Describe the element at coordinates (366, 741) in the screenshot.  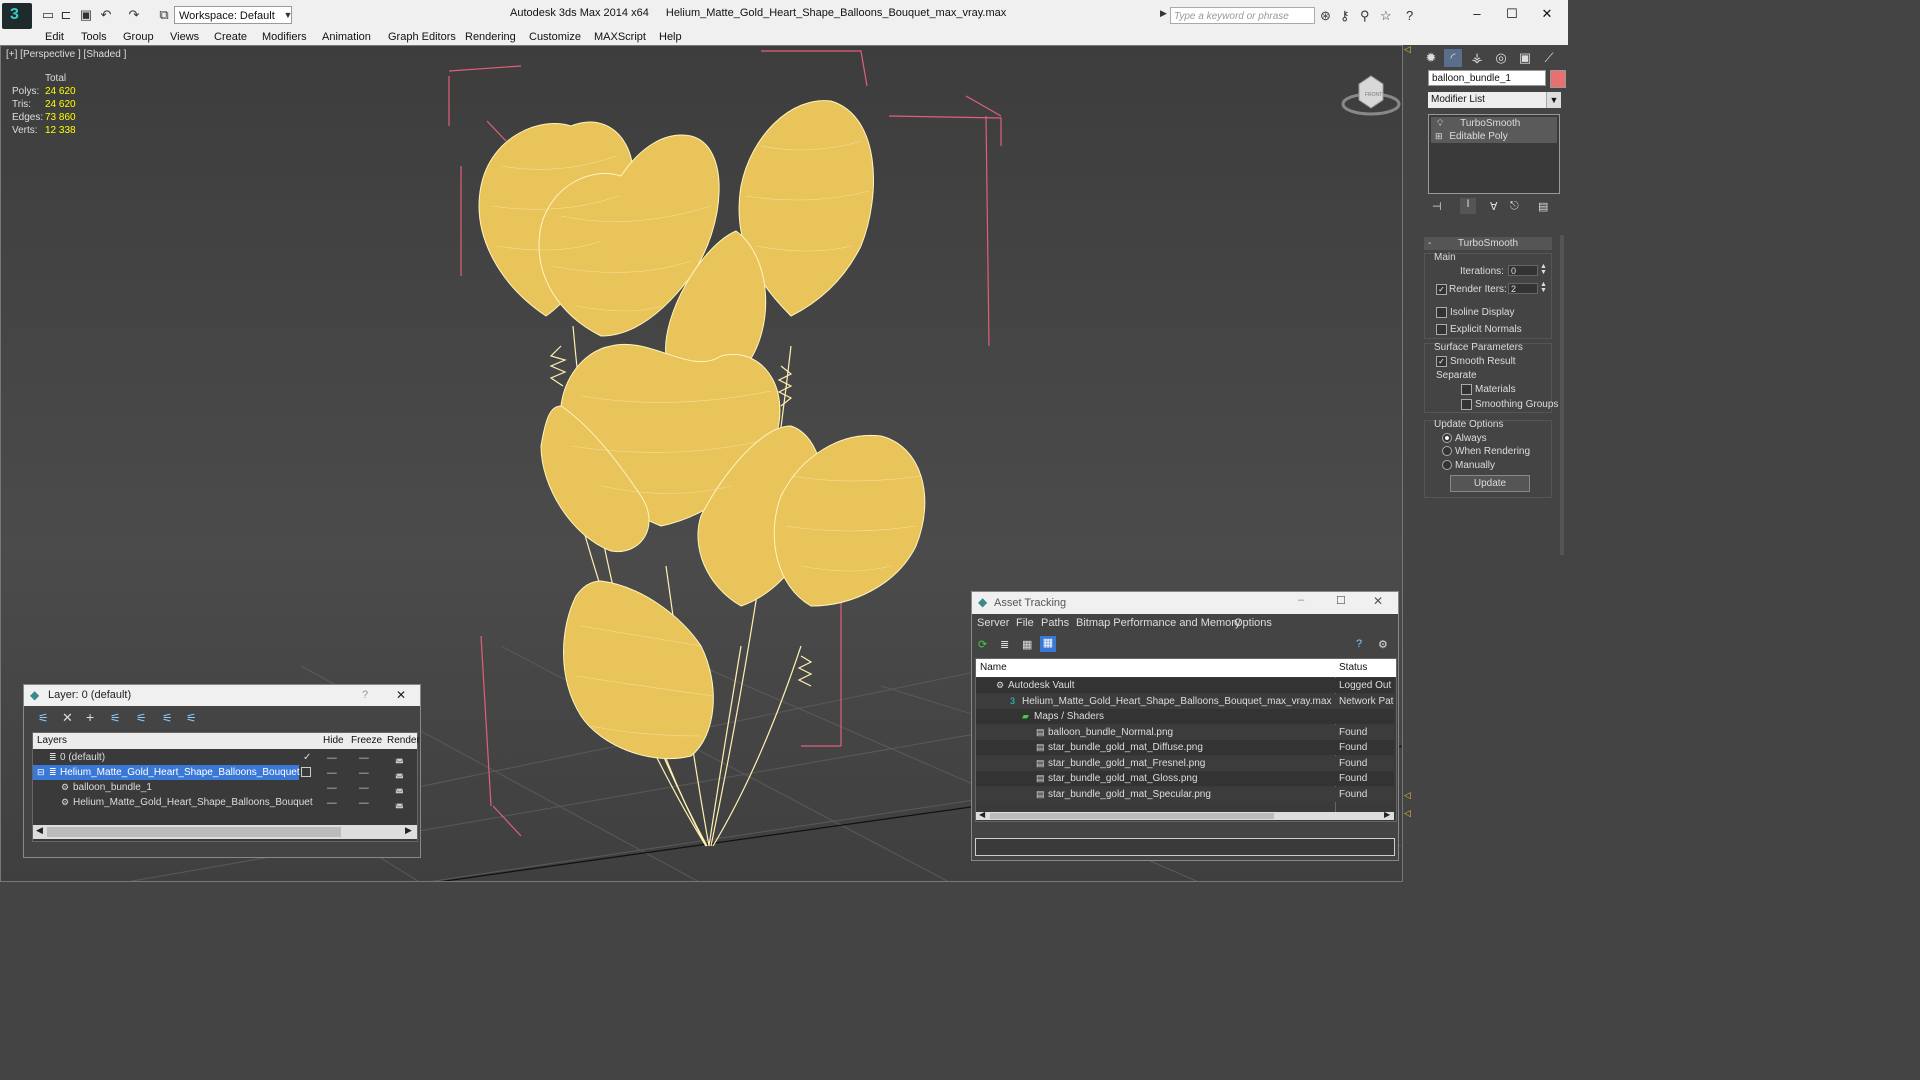
I see `col-freeze: Freeze` at that location.